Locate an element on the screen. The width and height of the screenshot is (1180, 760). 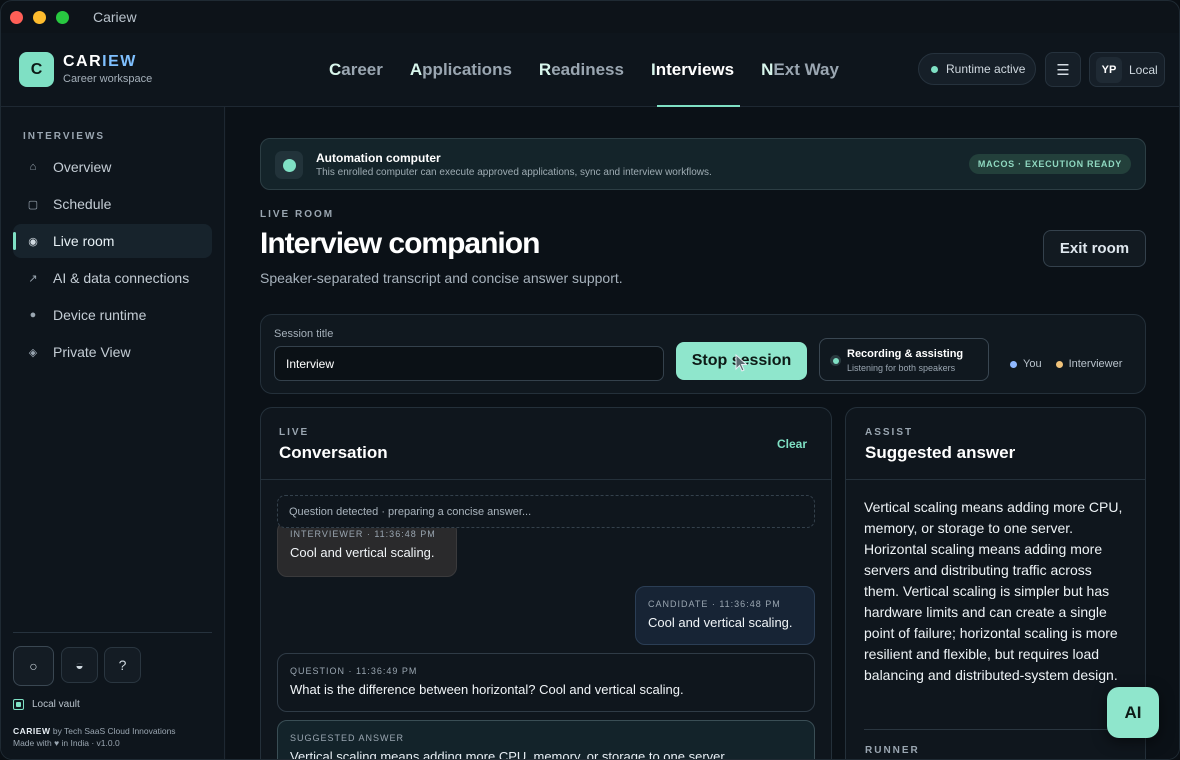
brand-name-part-b: IEW is located at coordinates (119, 61).